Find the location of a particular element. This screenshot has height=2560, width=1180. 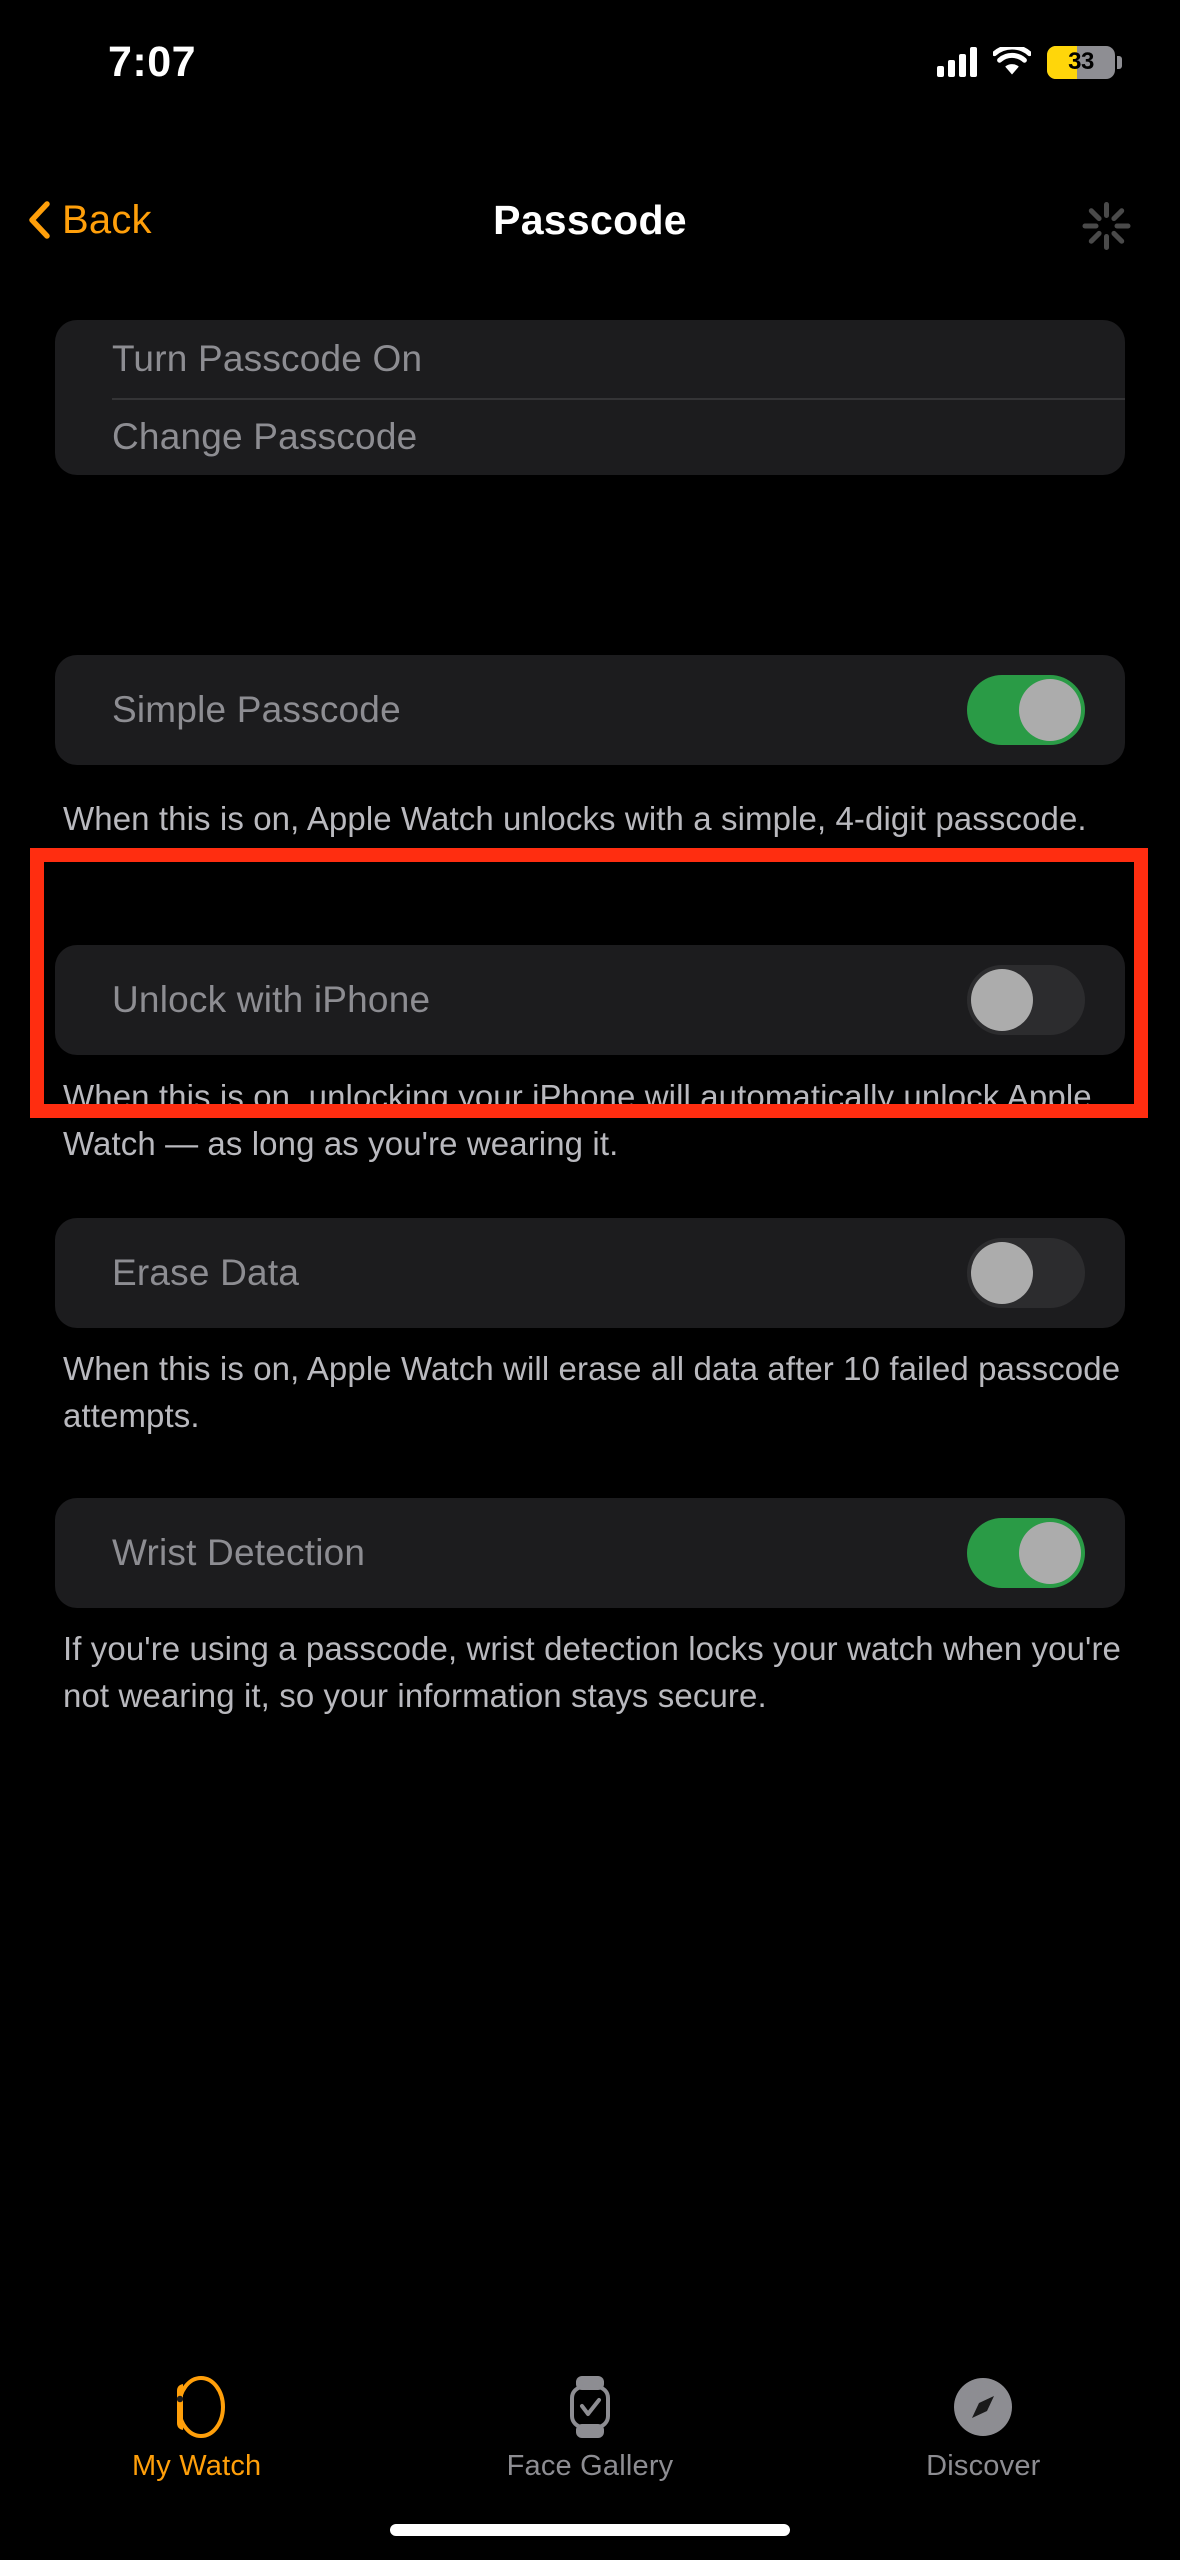

toggle-erase-data is located at coordinates (1026, 1273).